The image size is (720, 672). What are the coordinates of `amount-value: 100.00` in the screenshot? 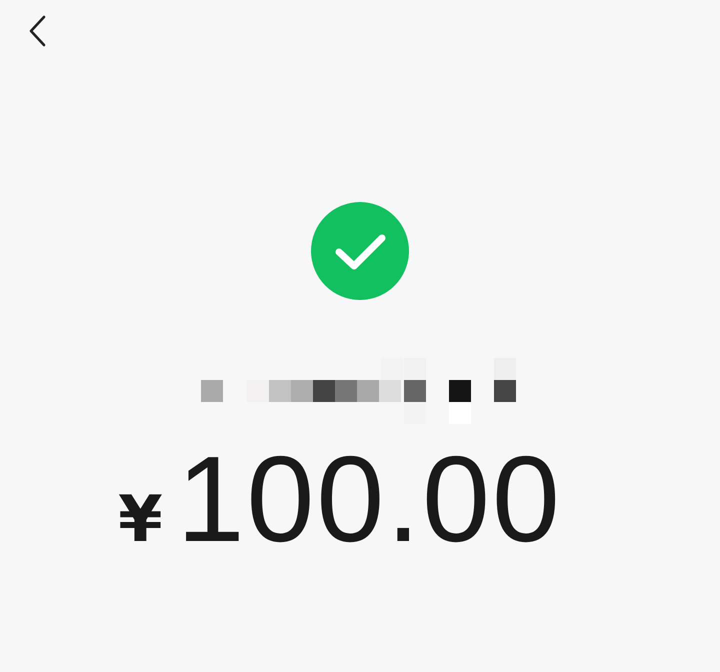 It's located at (369, 499).